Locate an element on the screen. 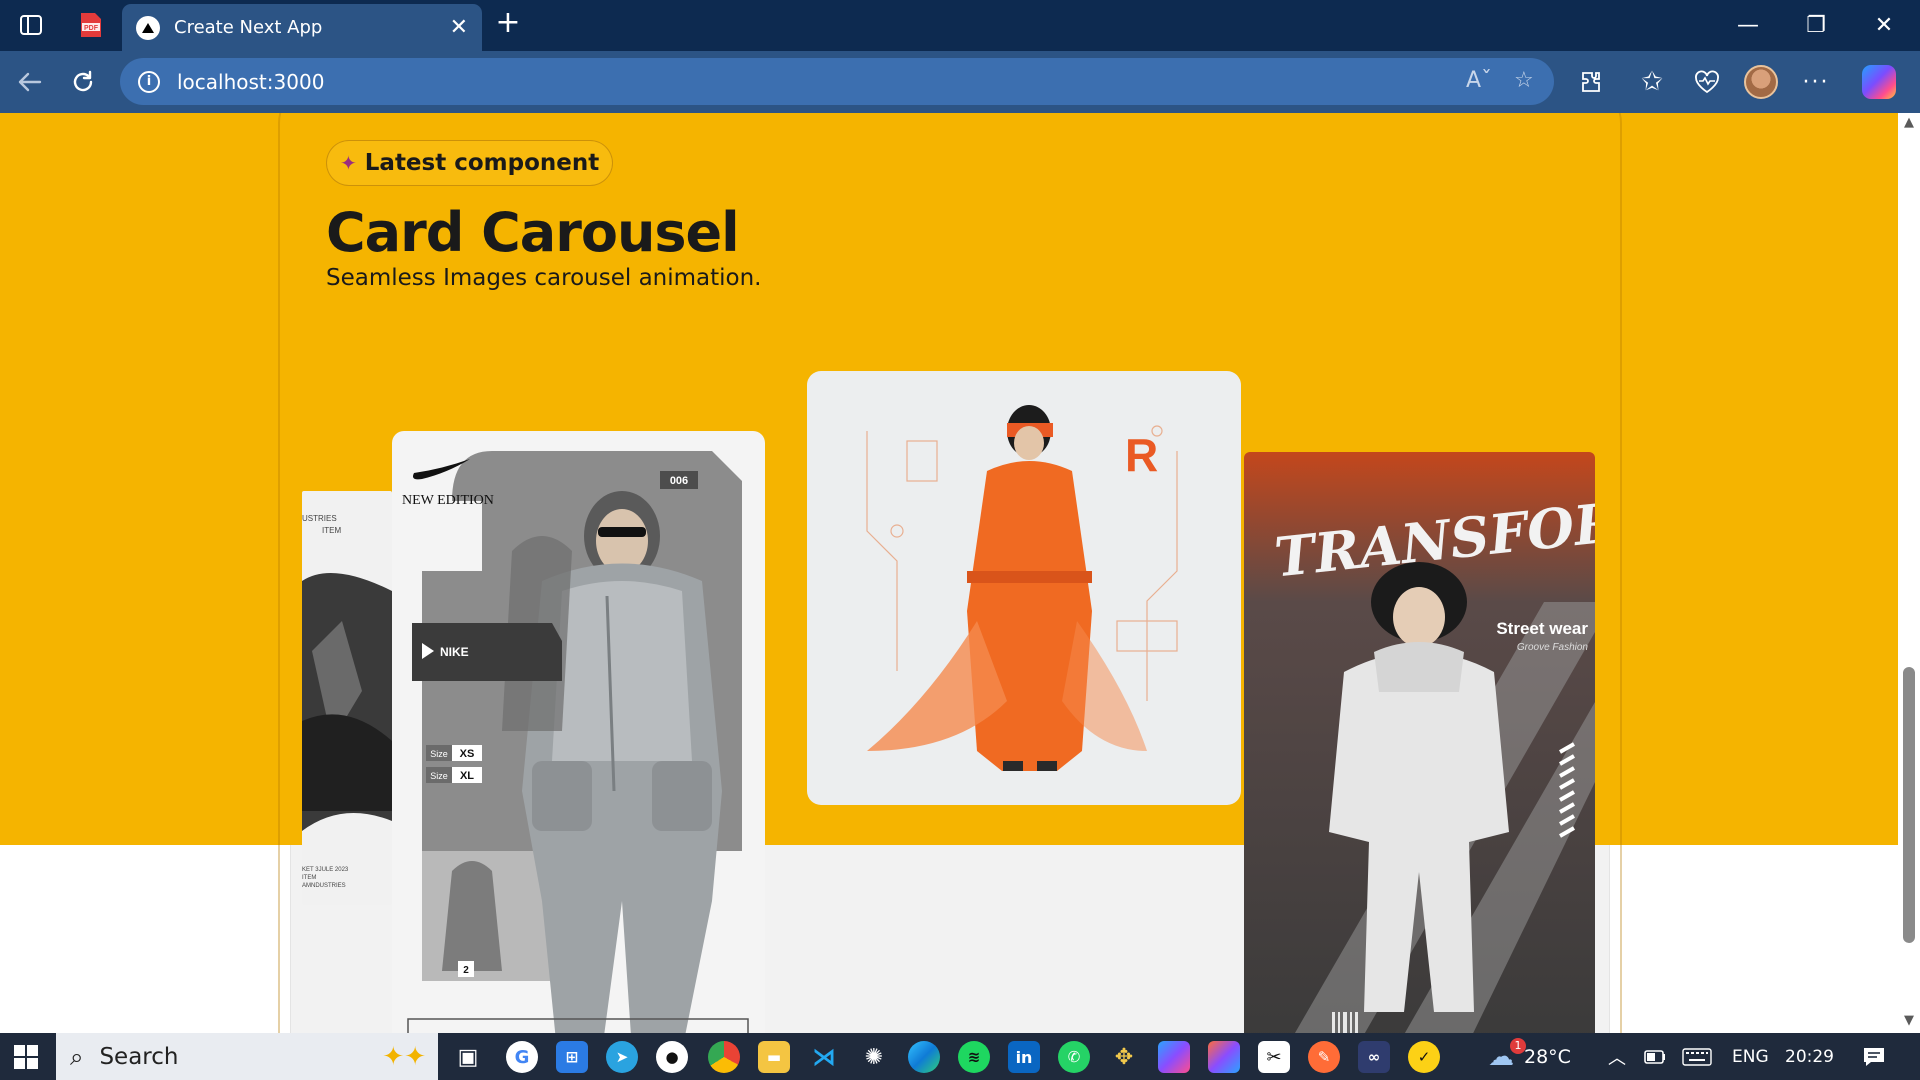  browser-essentials-icon is located at coordinates (1707, 82).